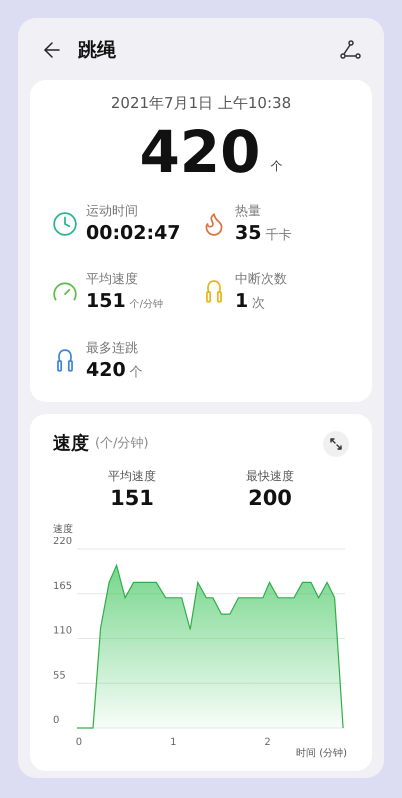  What do you see at coordinates (132, 498) in the screenshot?
I see `metric-value: 151` at bounding box center [132, 498].